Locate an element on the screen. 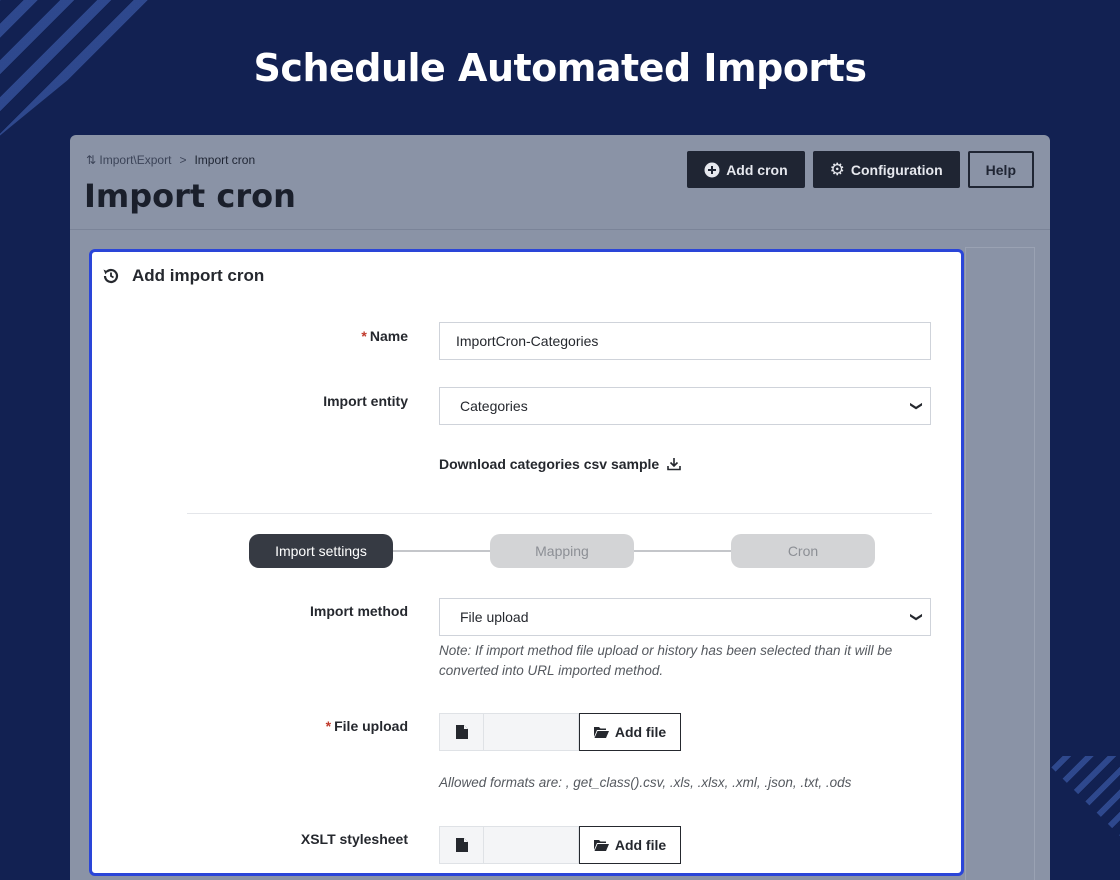 Image resolution: width=1120 pixels, height=880 pixels. toolbar: Add cron ⚙ Configuration Help is located at coordinates (860, 169).